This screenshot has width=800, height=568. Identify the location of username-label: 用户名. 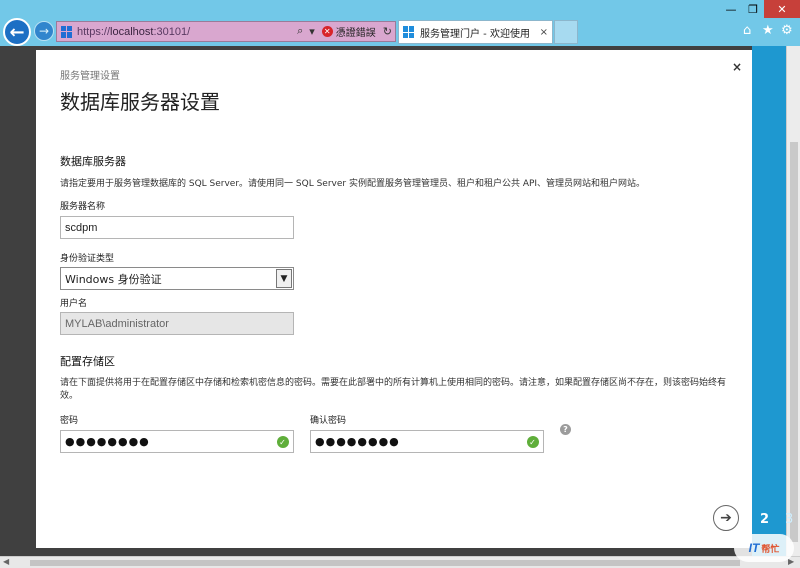
(74, 304).